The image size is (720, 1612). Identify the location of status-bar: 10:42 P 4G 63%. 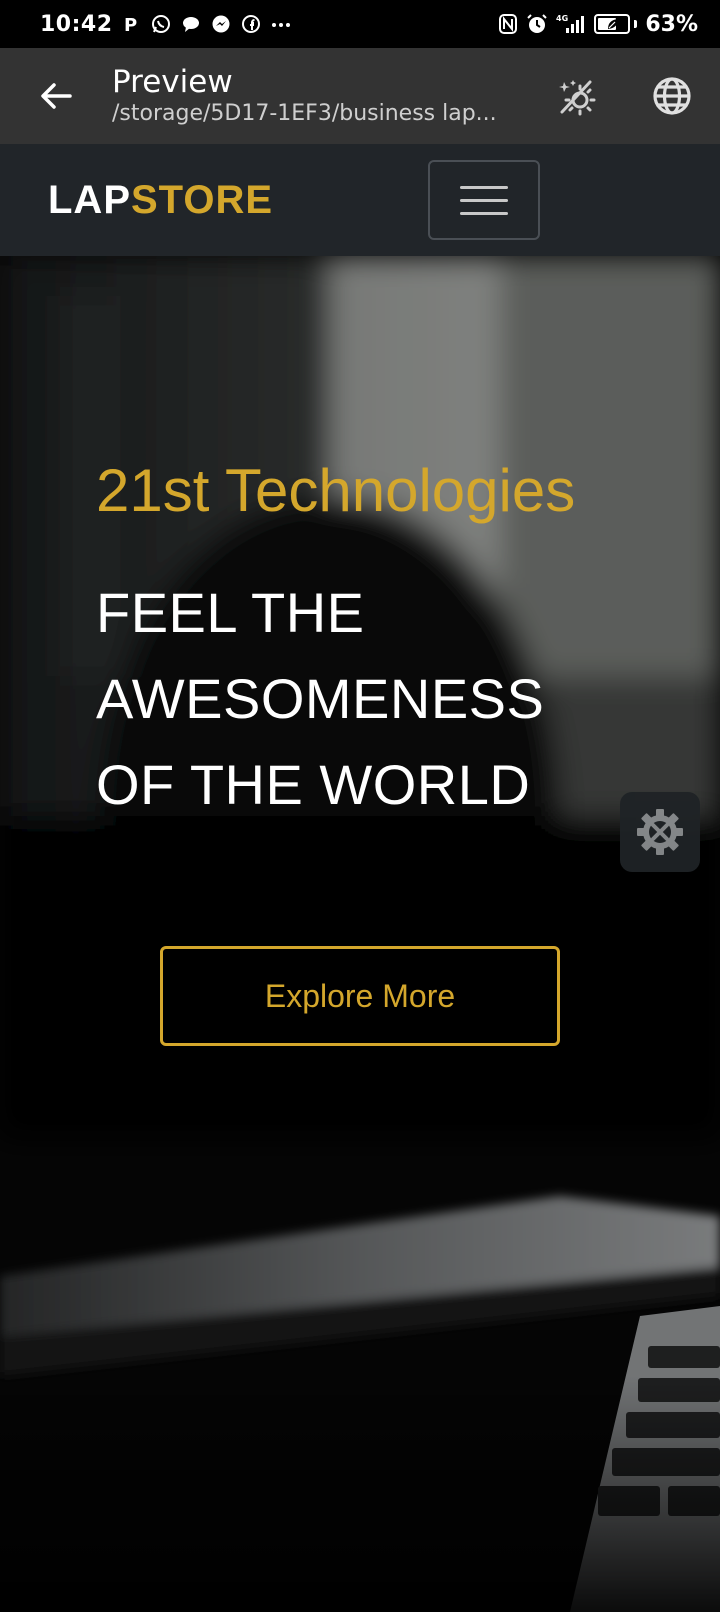
(360, 24).